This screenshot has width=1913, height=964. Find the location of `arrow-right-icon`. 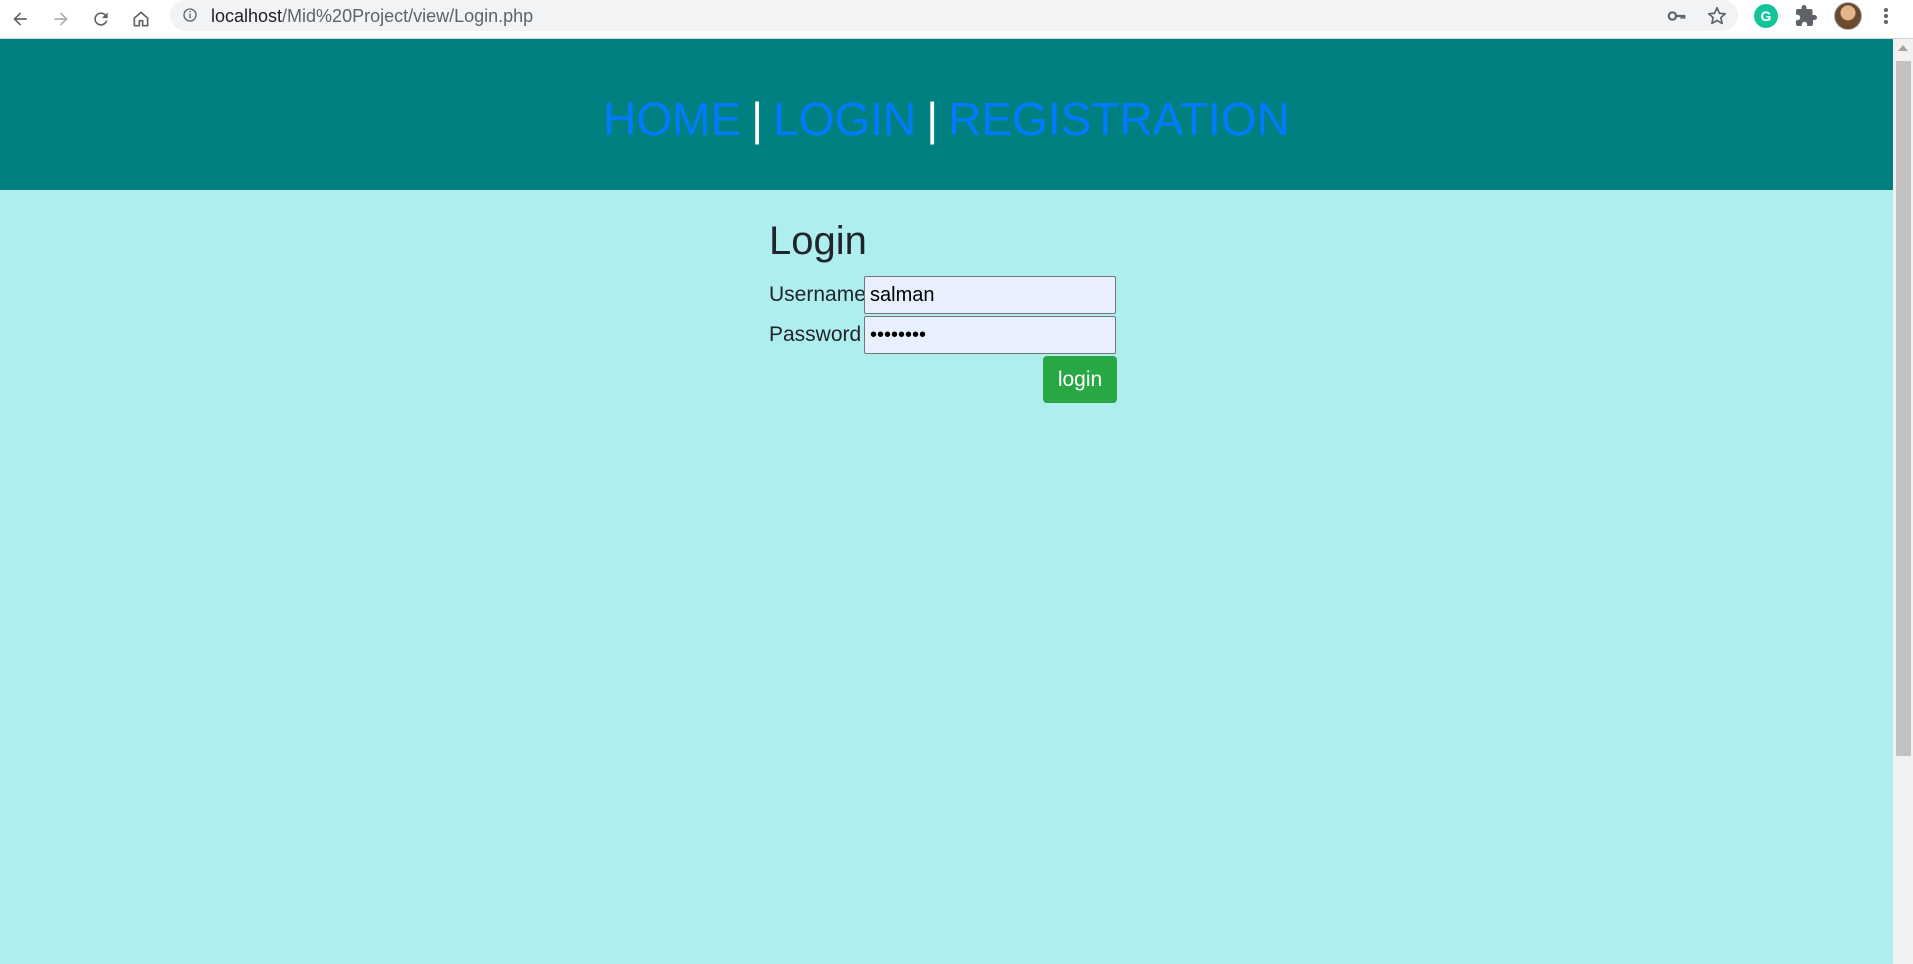

arrow-right-icon is located at coordinates (61, 19).